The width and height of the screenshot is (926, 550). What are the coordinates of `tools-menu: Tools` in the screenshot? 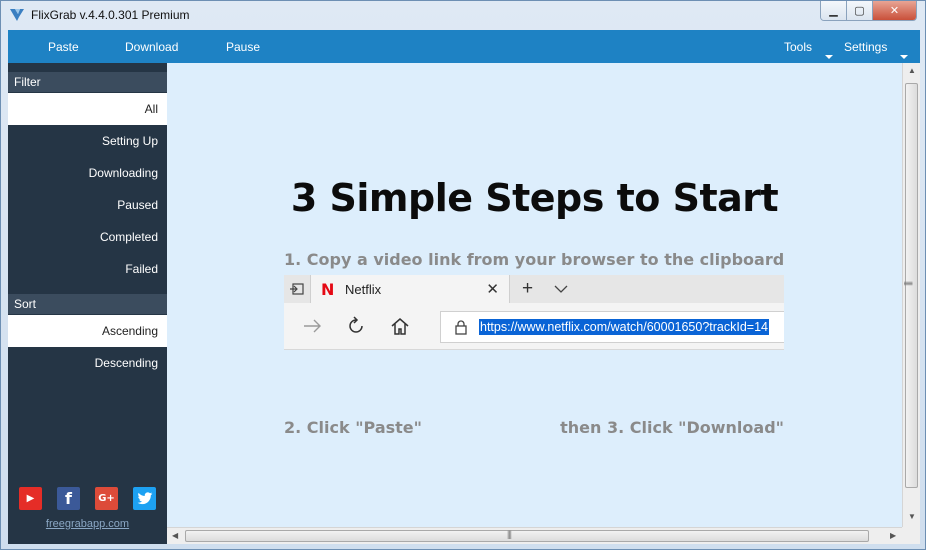 It's located at (798, 47).